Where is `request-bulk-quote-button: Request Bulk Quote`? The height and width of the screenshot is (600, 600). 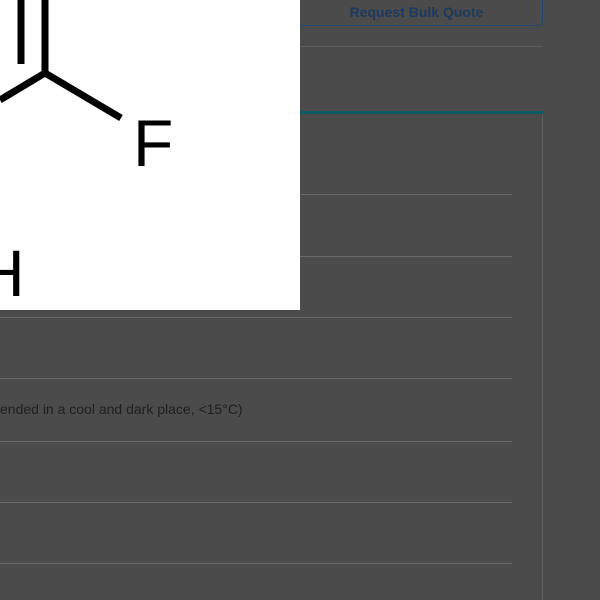
request-bulk-quote-button: Request Bulk Quote is located at coordinates (416, 13).